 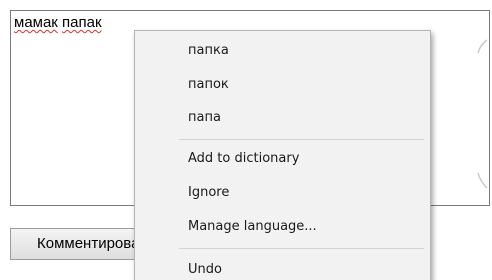 I want to click on undo-item: Undo, so click(x=205, y=270).